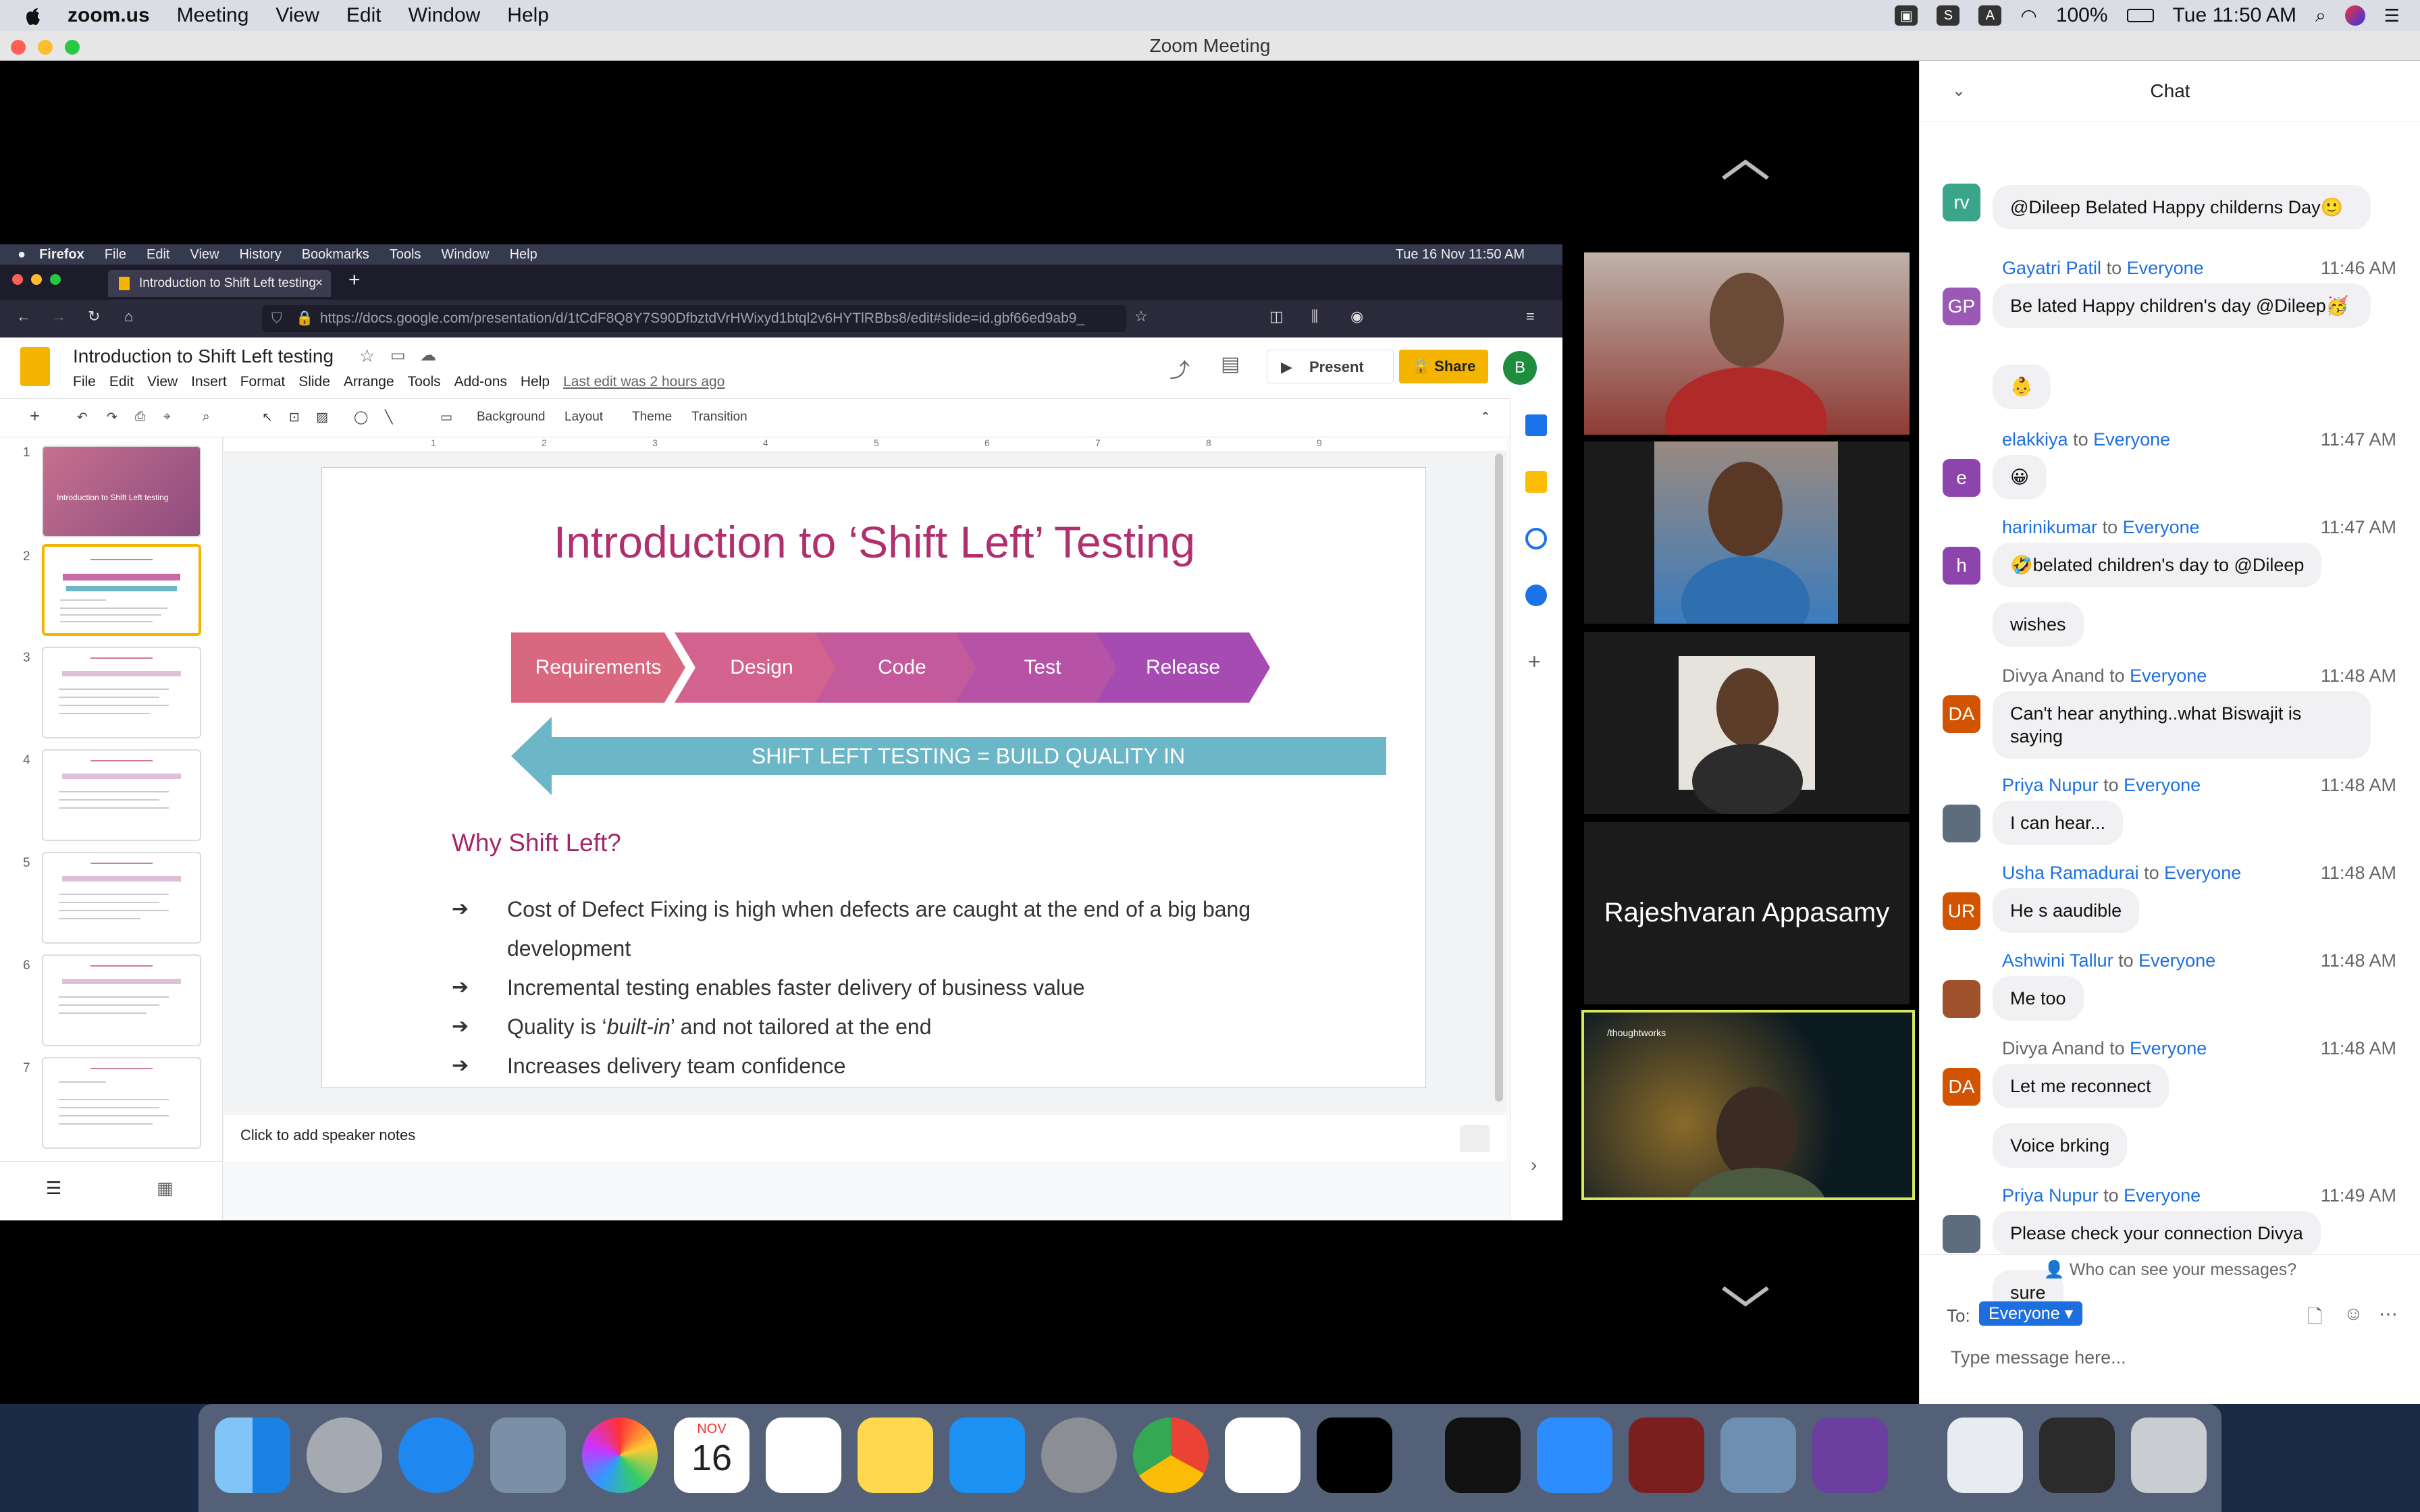 The width and height of the screenshot is (2420, 1512). What do you see at coordinates (121, 492) in the screenshot?
I see `slide-thumbnail-1: Introduction to Shift Left testing` at bounding box center [121, 492].